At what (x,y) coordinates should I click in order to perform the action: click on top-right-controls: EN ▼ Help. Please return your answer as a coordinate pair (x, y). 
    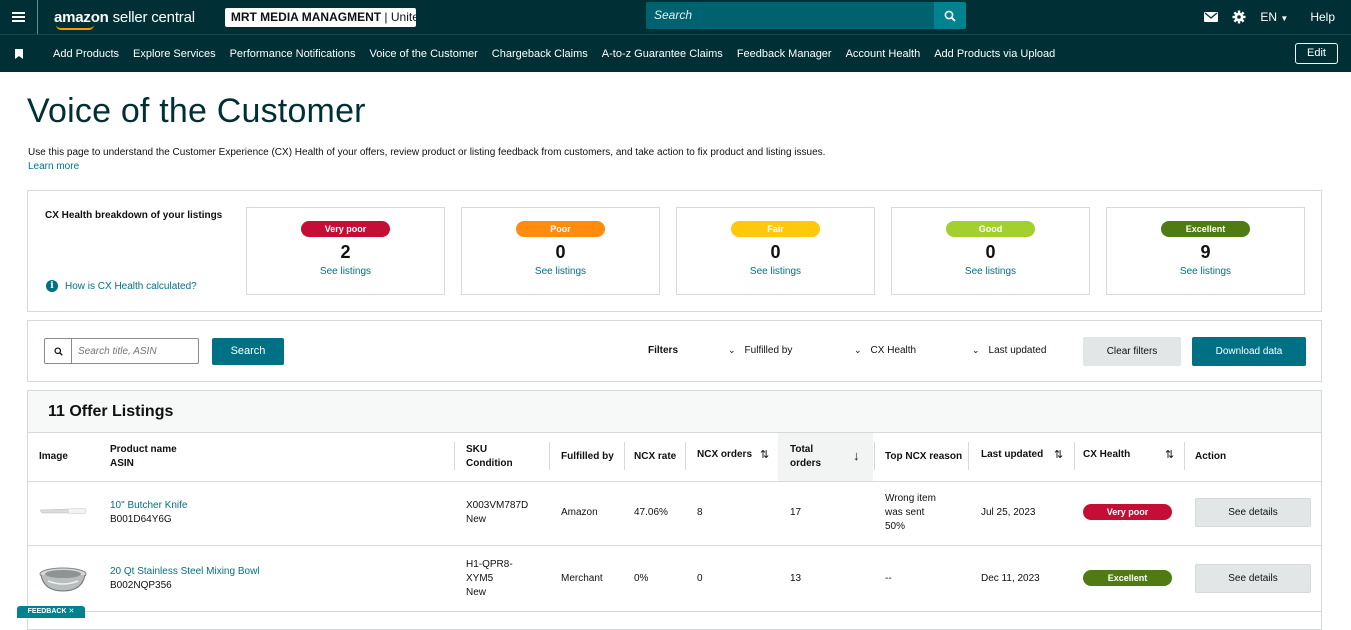
    Looking at the image, I should click on (1277, 17).